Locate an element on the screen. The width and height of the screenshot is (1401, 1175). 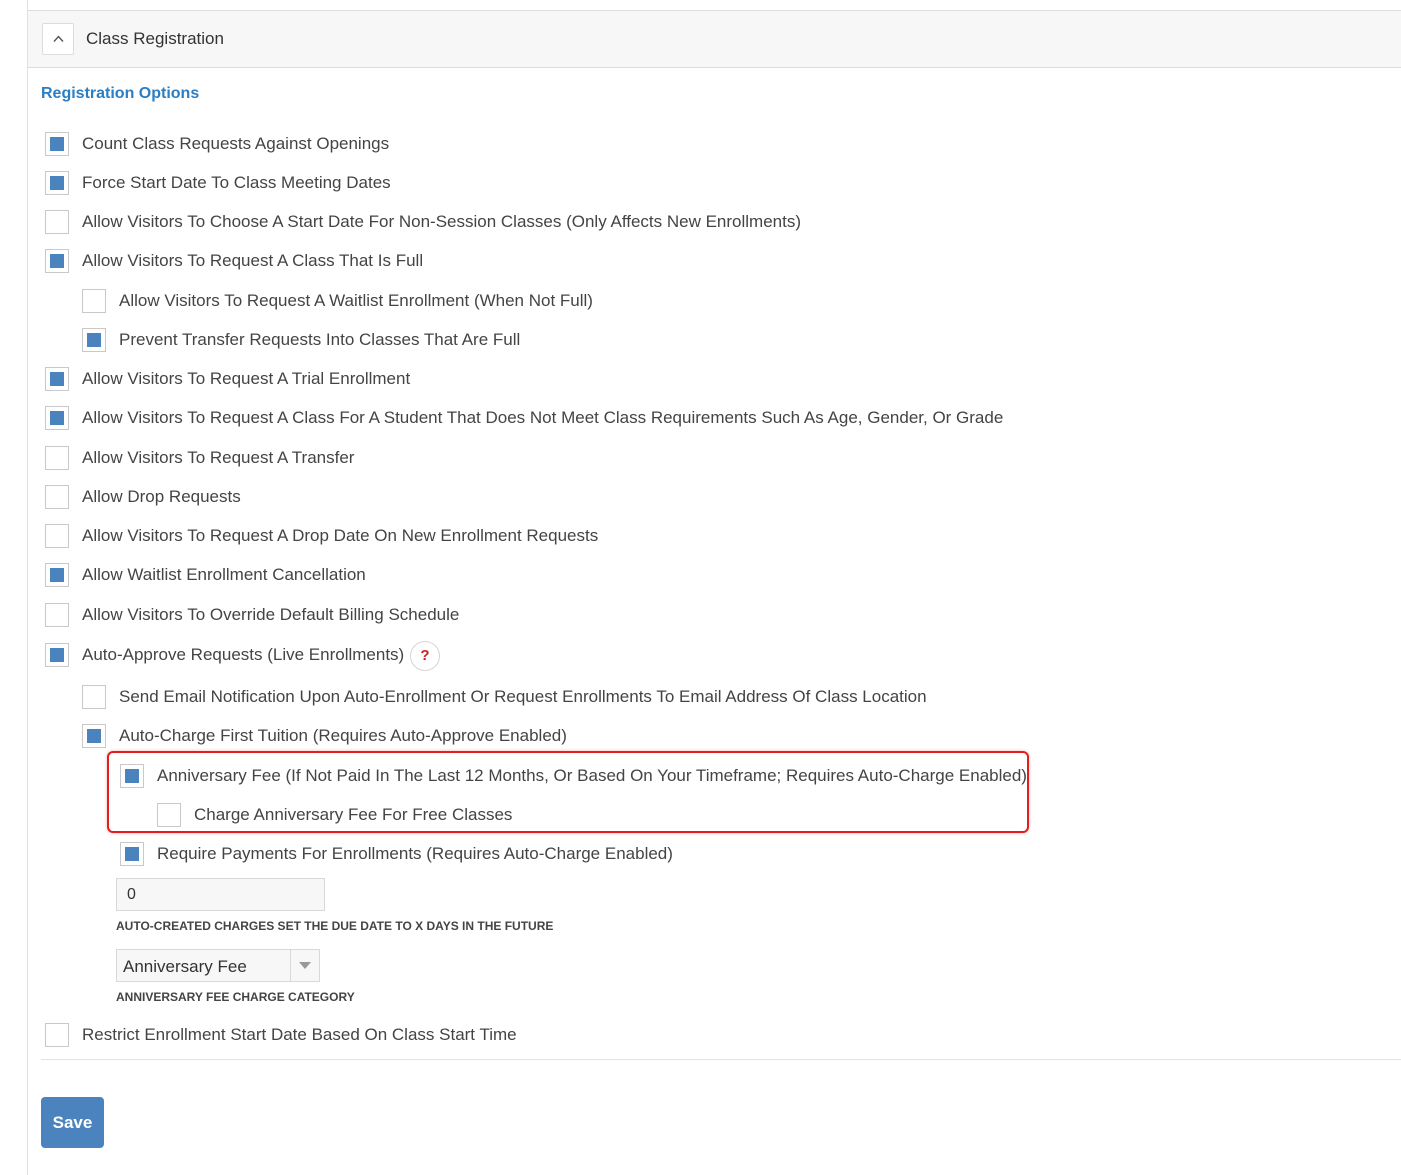
question-circle-icon: ? is located at coordinates (425, 656).